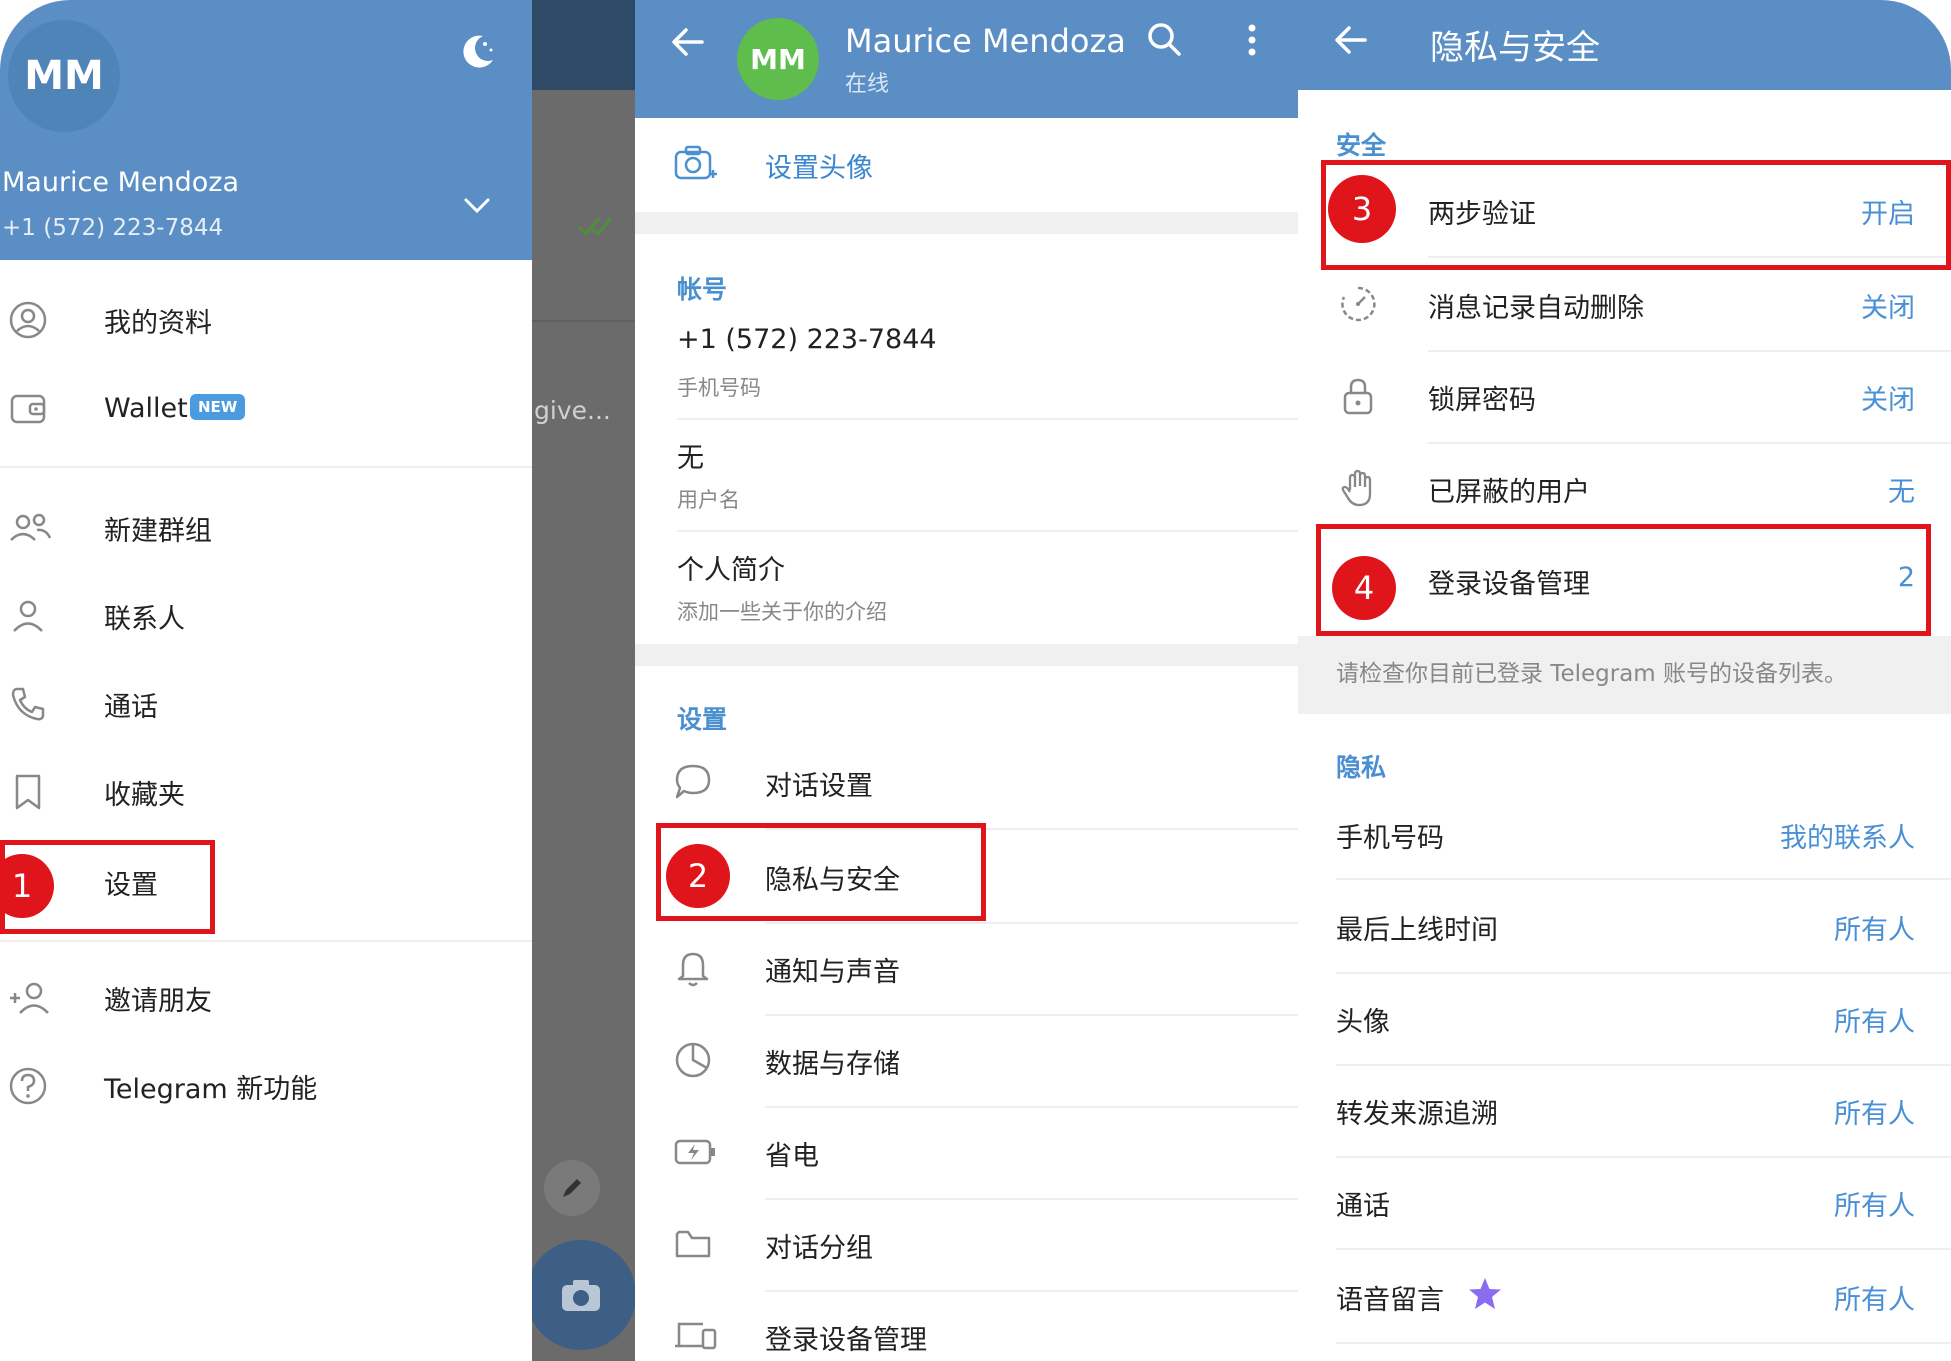 The width and height of the screenshot is (1951, 1361). I want to click on drawer-item-invite-friends: 邀请朋友, so click(266, 998).